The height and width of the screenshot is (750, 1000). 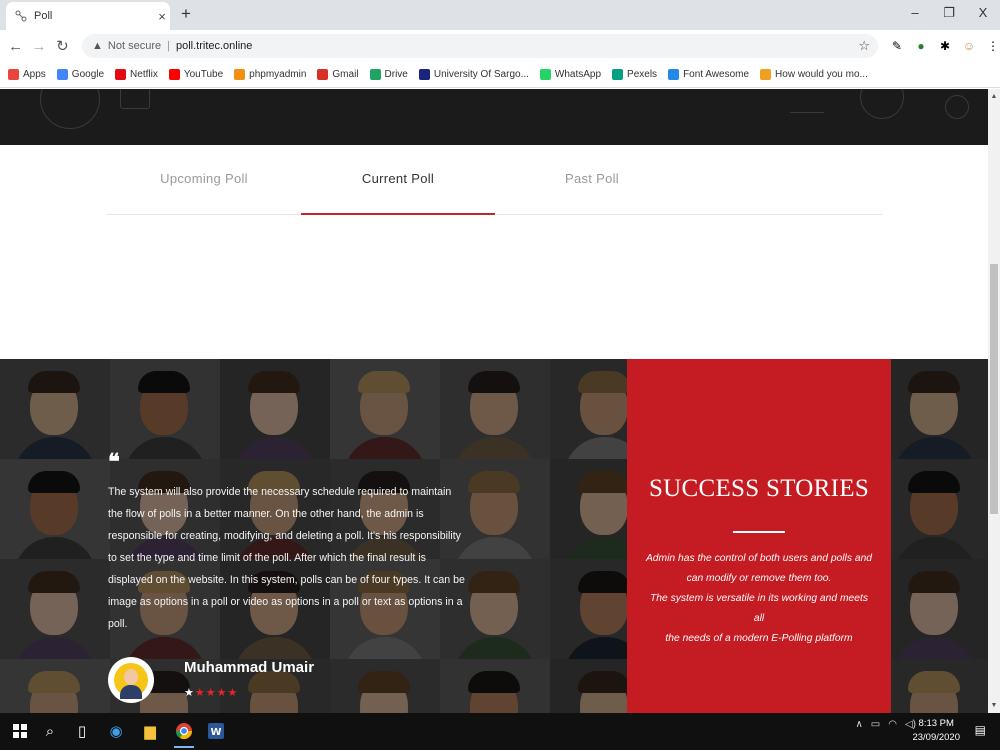 I want to click on tab-past-poll: Past Poll, so click(x=592, y=180).